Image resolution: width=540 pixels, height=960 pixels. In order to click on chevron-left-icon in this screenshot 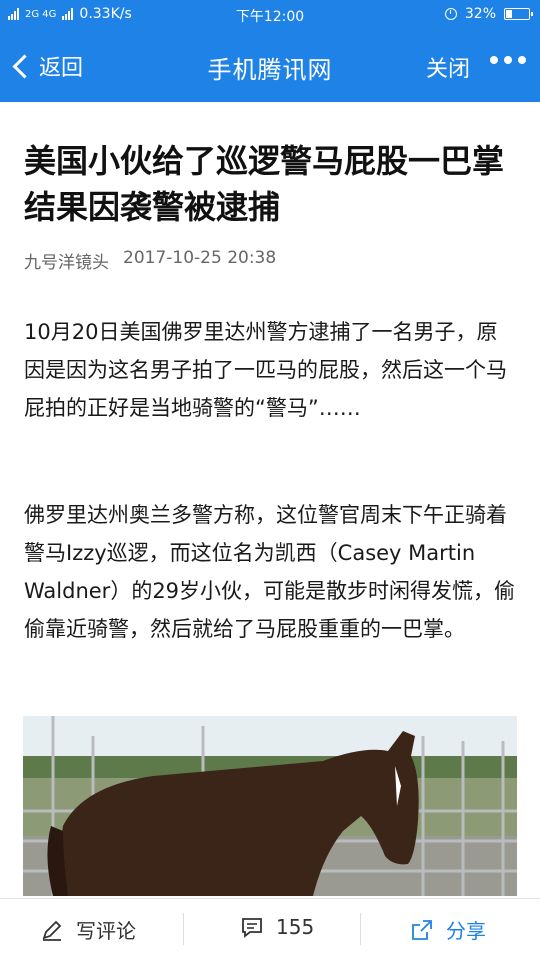, I will do `click(24, 66)`.